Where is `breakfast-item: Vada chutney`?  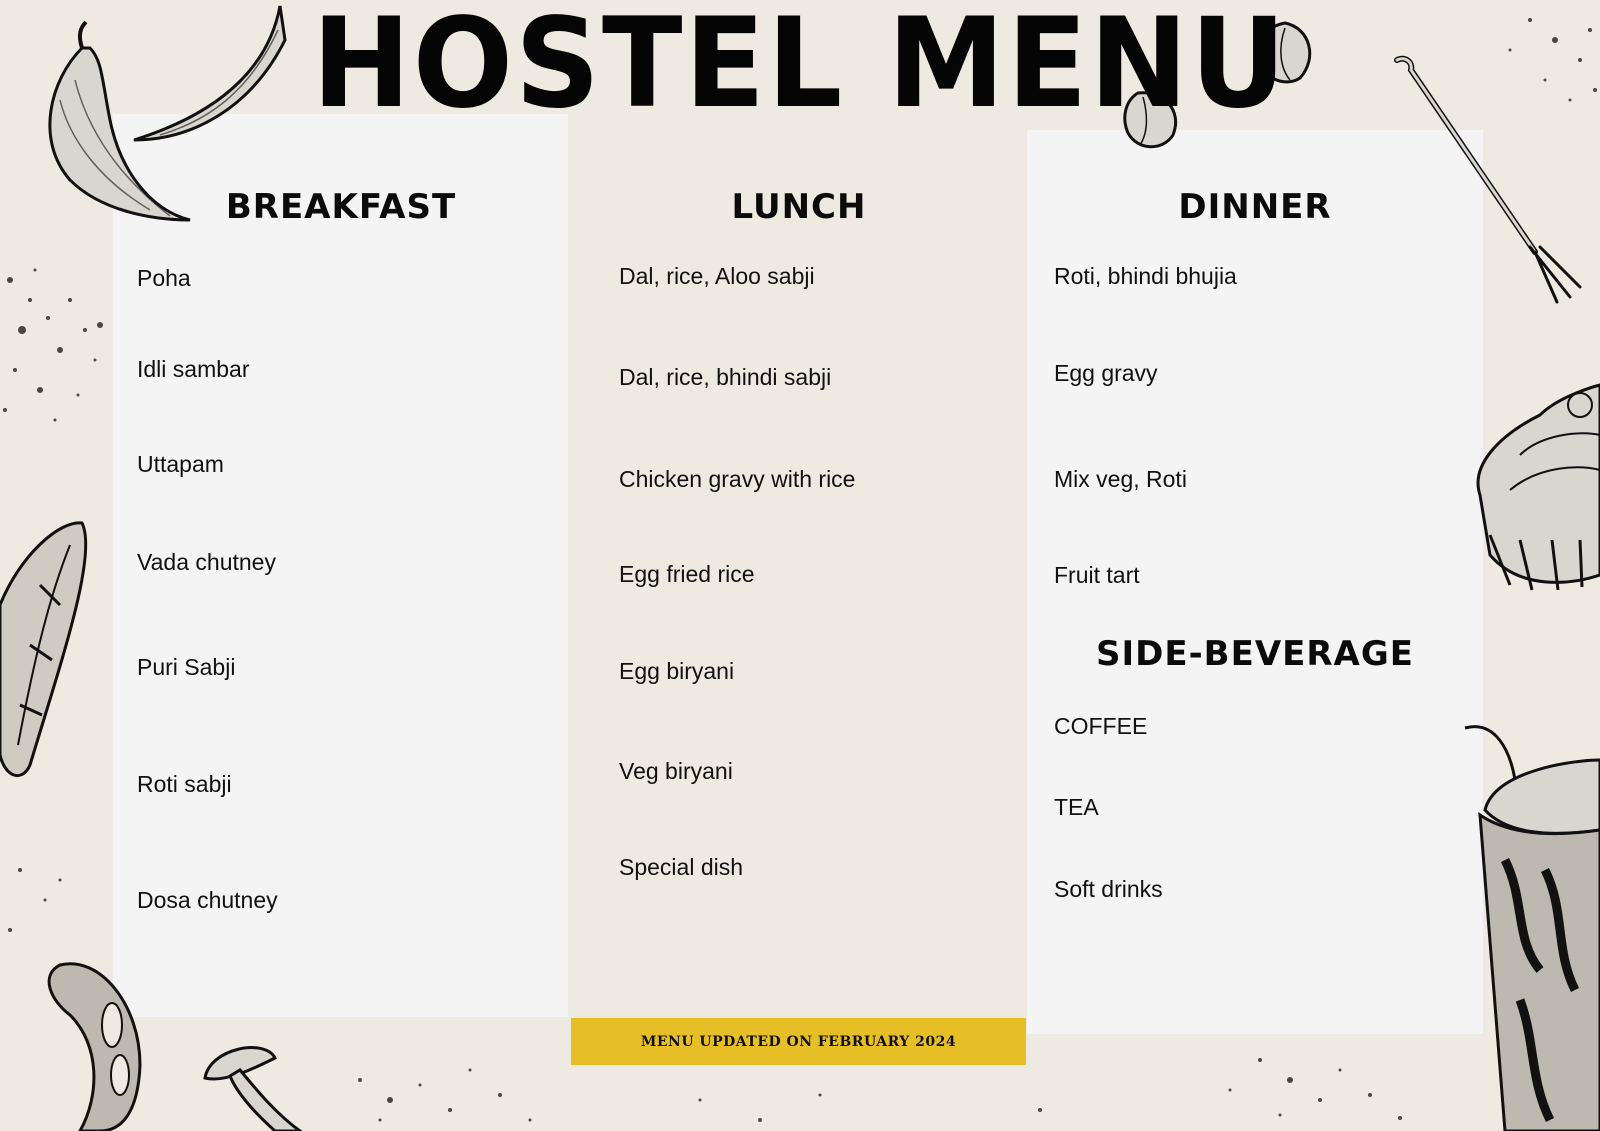 breakfast-item: Vada chutney is located at coordinates (206, 562).